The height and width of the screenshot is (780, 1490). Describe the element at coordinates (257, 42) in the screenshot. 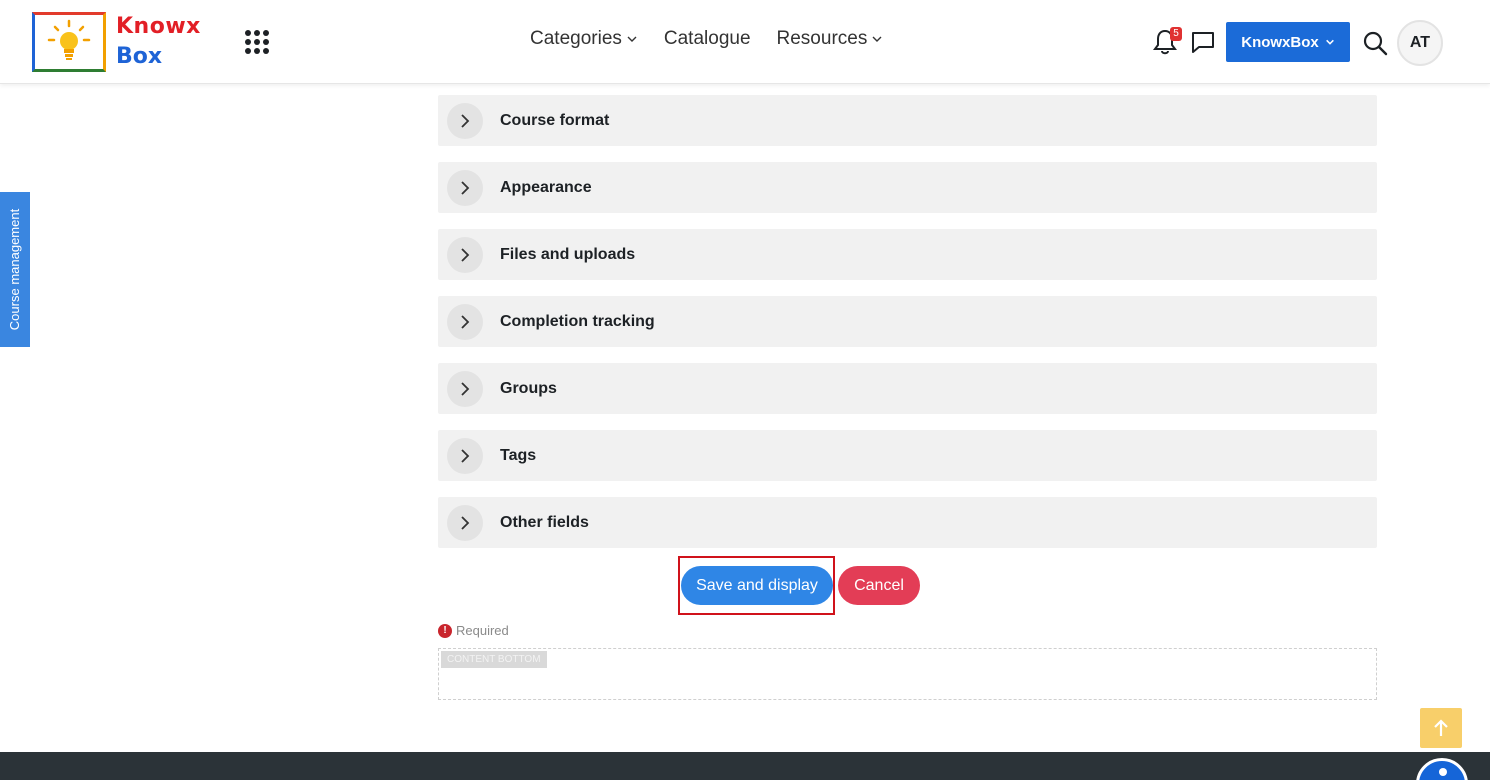

I see `apps-grid-icon` at that location.